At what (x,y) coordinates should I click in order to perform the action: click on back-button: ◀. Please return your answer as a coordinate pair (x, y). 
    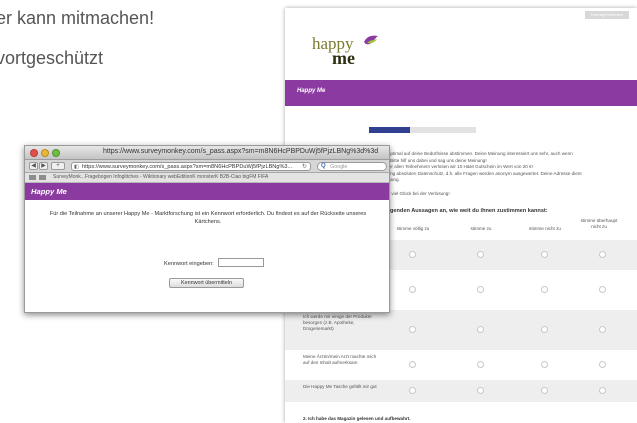
    Looking at the image, I should click on (33, 166).